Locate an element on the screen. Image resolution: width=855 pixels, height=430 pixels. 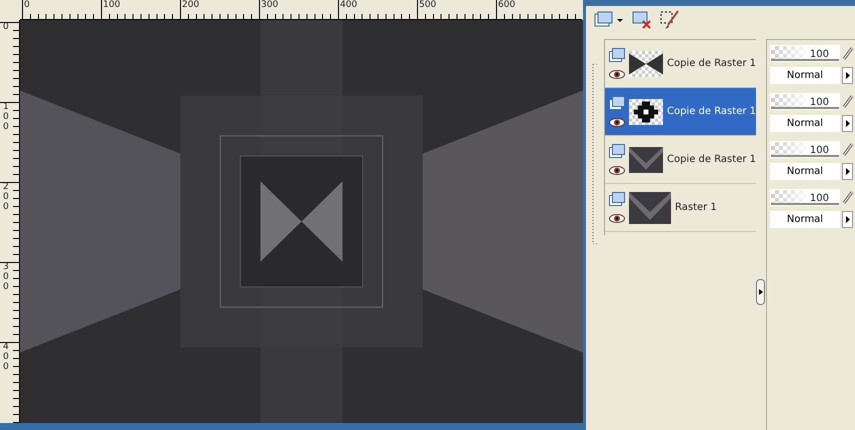
layer-name: Raster 1 is located at coordinates (696, 208).